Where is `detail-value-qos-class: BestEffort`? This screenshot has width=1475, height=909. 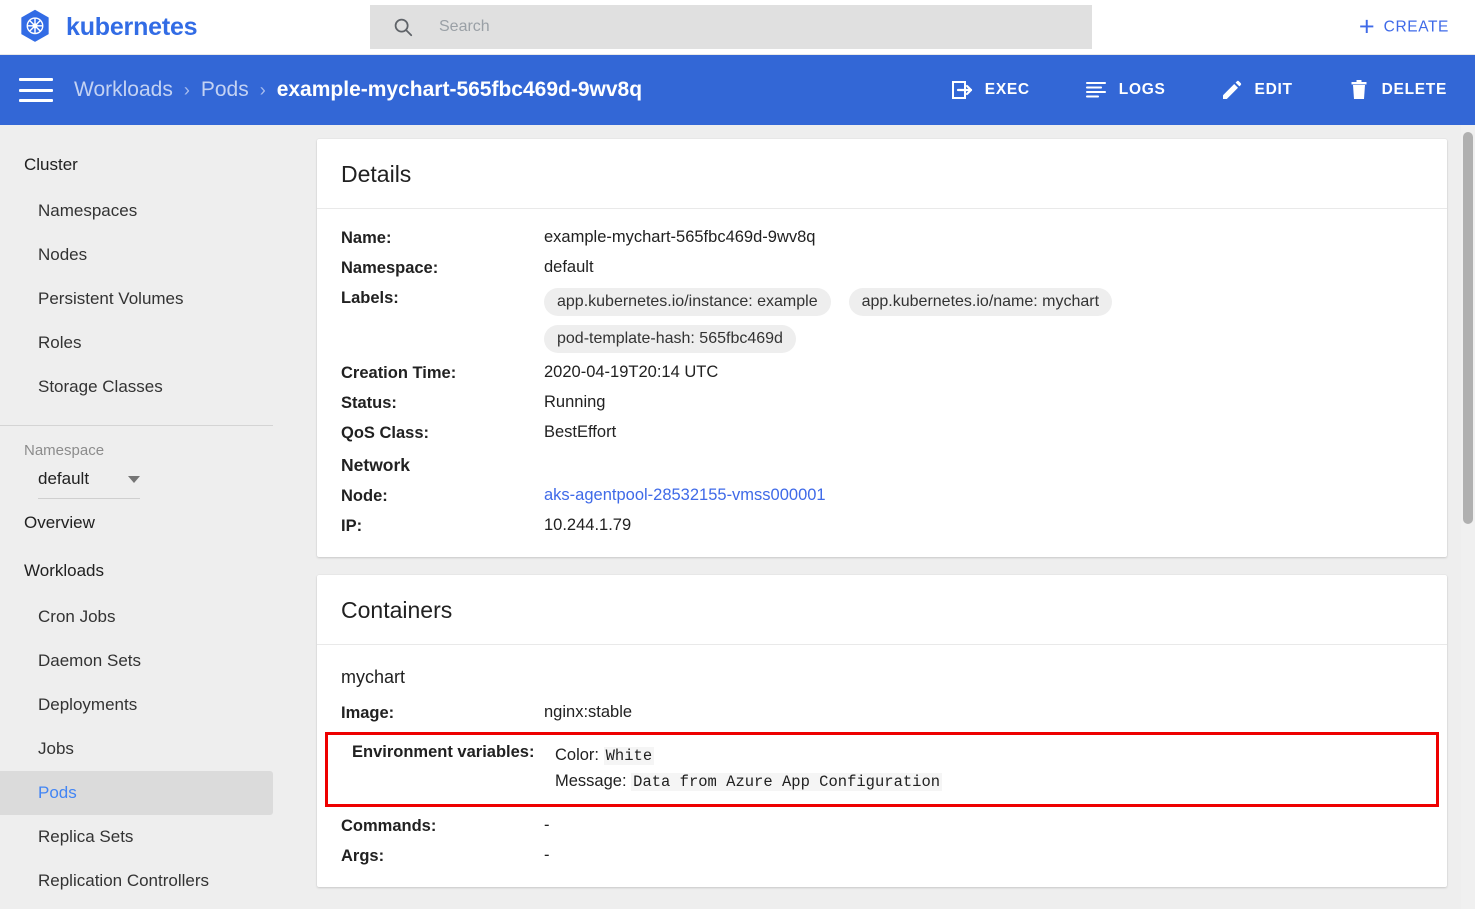
detail-value-qos-class: BestEffort is located at coordinates (580, 432).